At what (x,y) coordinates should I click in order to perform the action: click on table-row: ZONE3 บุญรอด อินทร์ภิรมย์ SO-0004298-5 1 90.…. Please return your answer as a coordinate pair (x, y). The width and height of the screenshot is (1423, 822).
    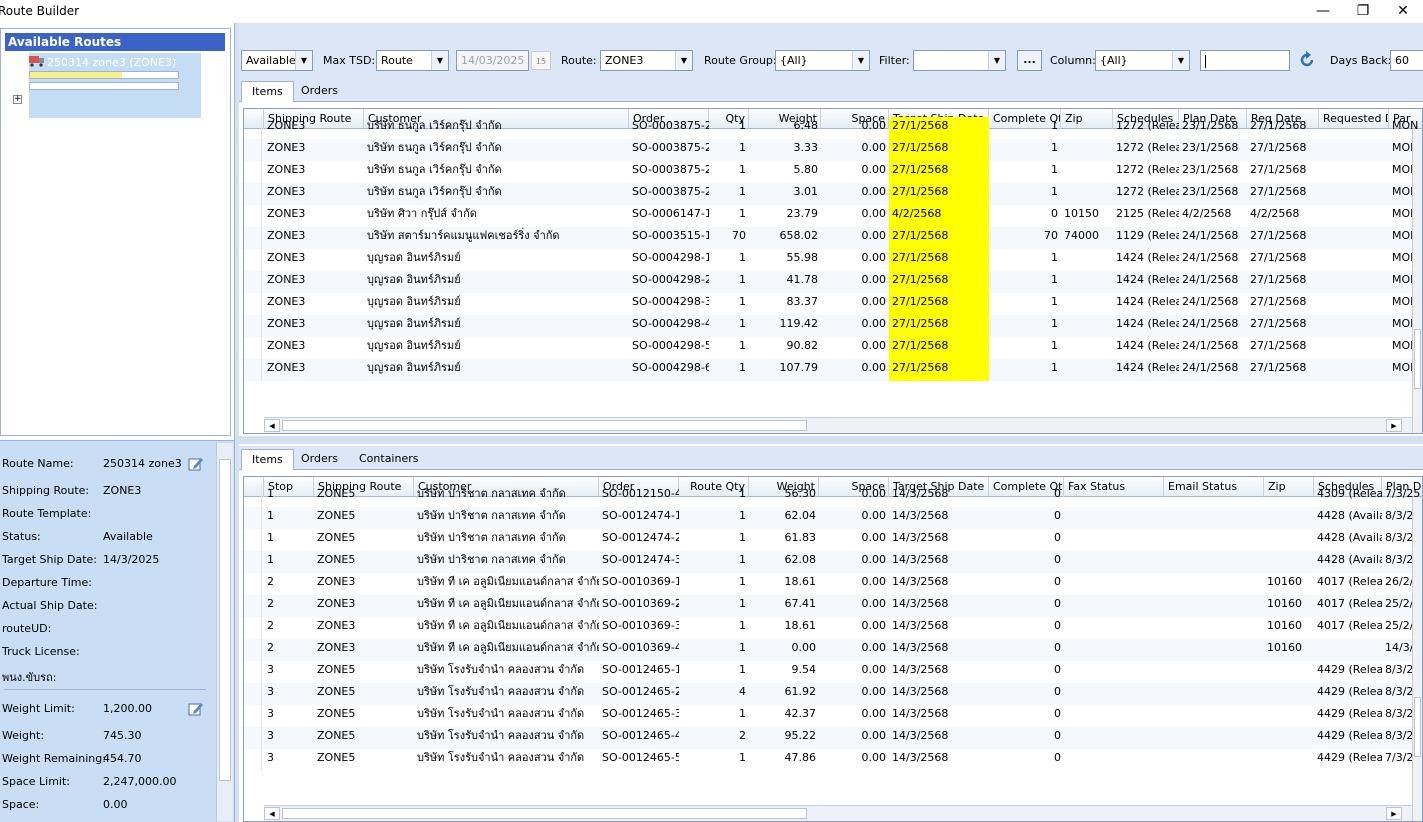
    Looking at the image, I should click on (833, 348).